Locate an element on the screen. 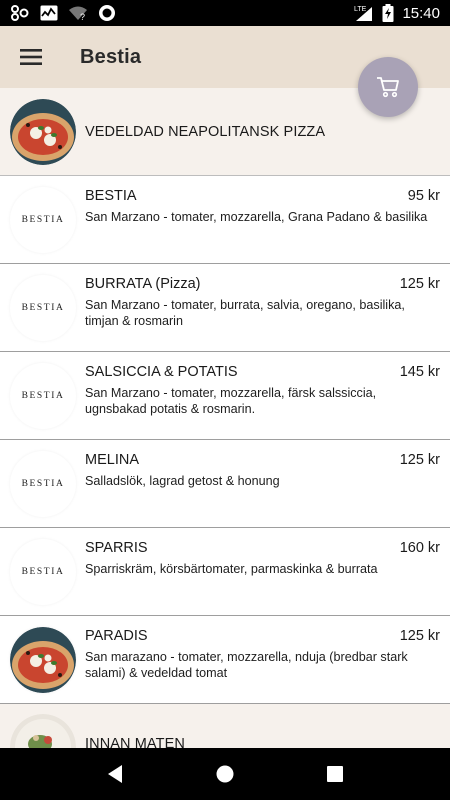 The width and height of the screenshot is (450, 800). recents-button is located at coordinates (335, 774).